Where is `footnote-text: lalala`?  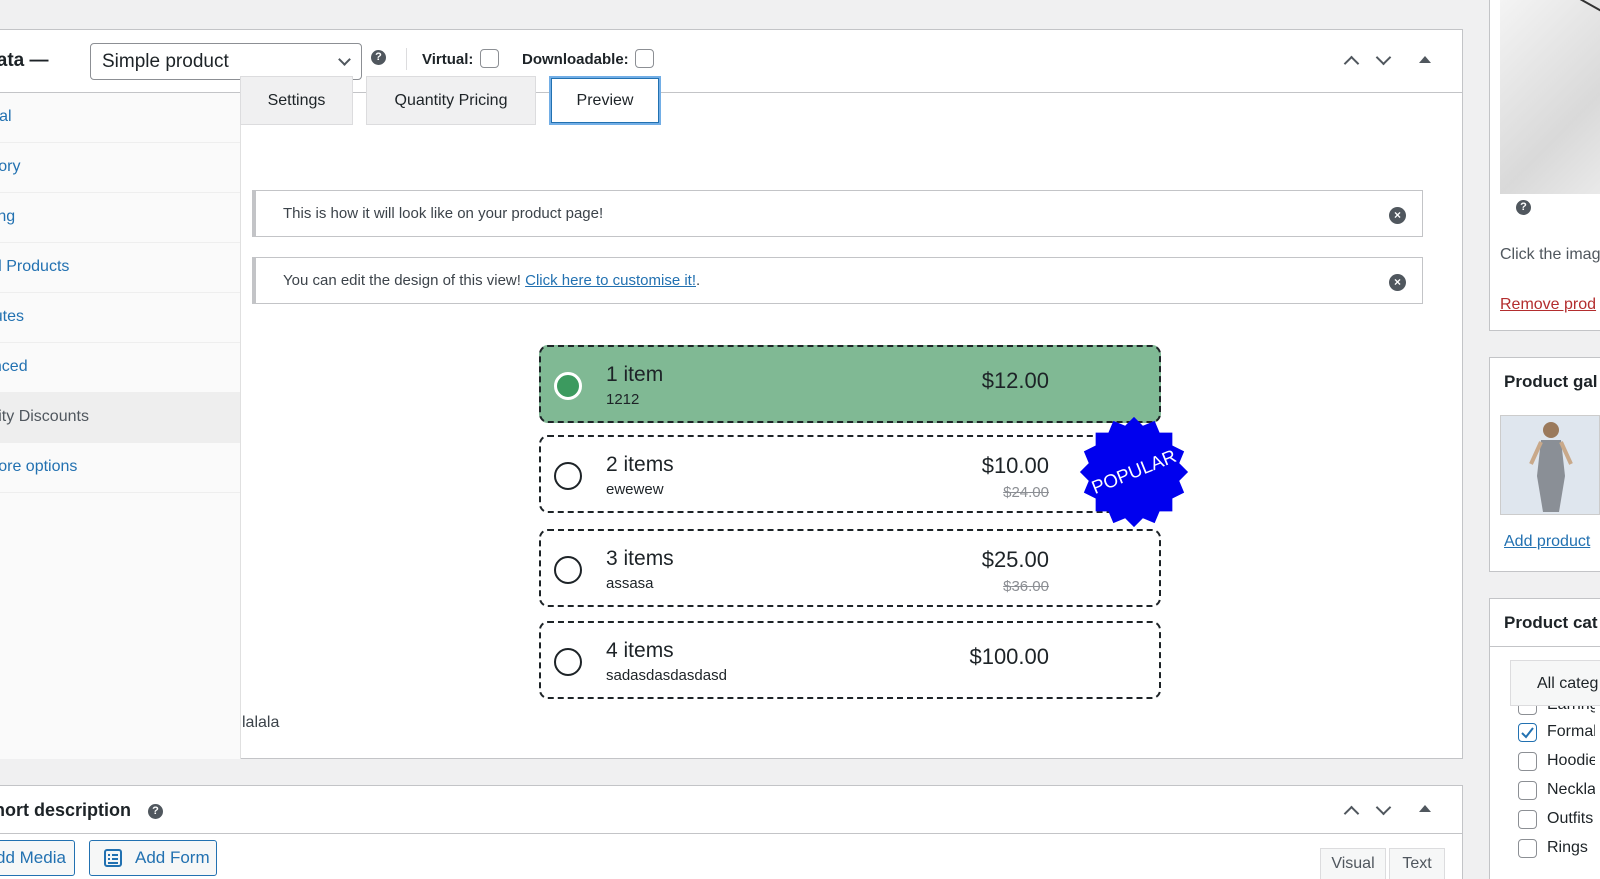 footnote-text: lalala is located at coordinates (261, 722).